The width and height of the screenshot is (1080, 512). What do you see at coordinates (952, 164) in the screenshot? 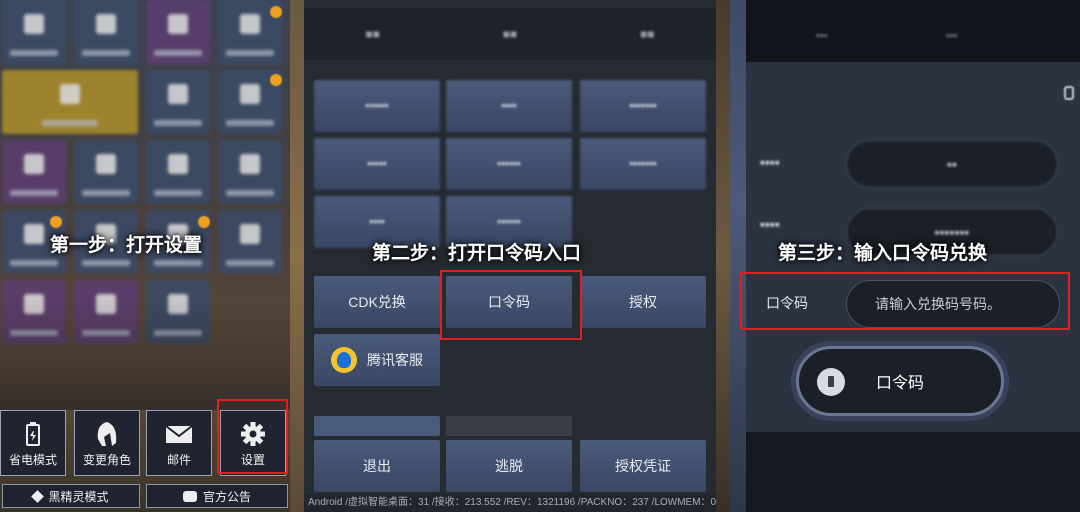
I see `field-blurred: ▪▪` at bounding box center [952, 164].